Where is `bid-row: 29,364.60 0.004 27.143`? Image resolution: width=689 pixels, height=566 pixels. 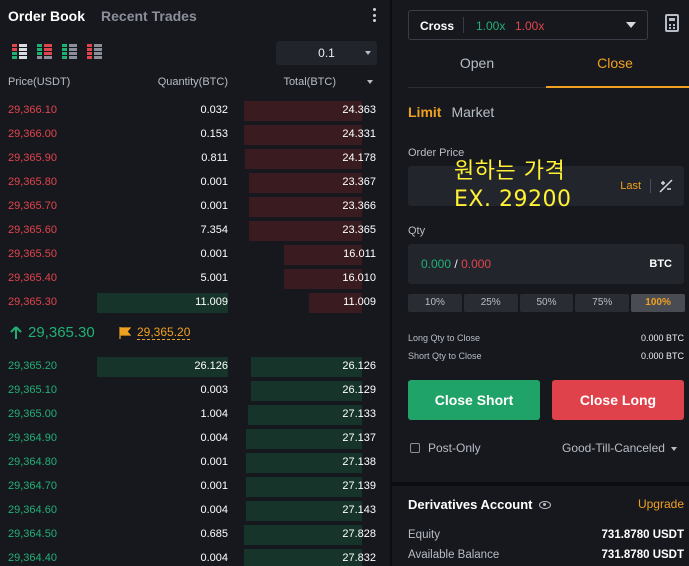 bid-row: 29,364.60 0.004 27.143 is located at coordinates (195, 510).